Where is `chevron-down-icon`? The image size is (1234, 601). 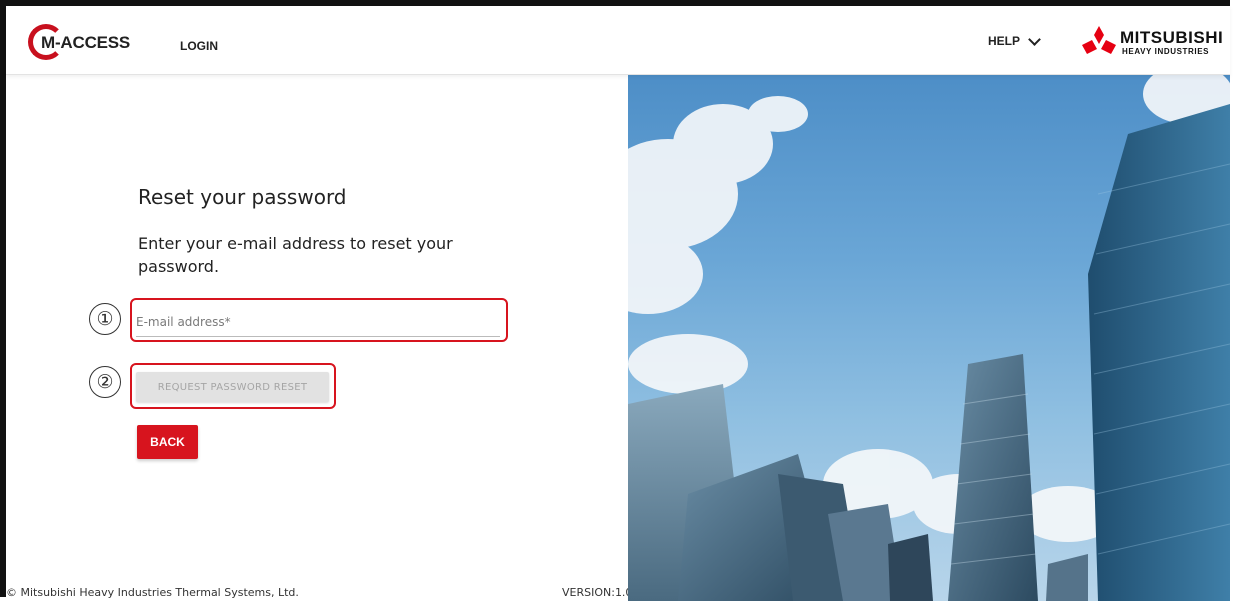 chevron-down-icon is located at coordinates (1034, 39).